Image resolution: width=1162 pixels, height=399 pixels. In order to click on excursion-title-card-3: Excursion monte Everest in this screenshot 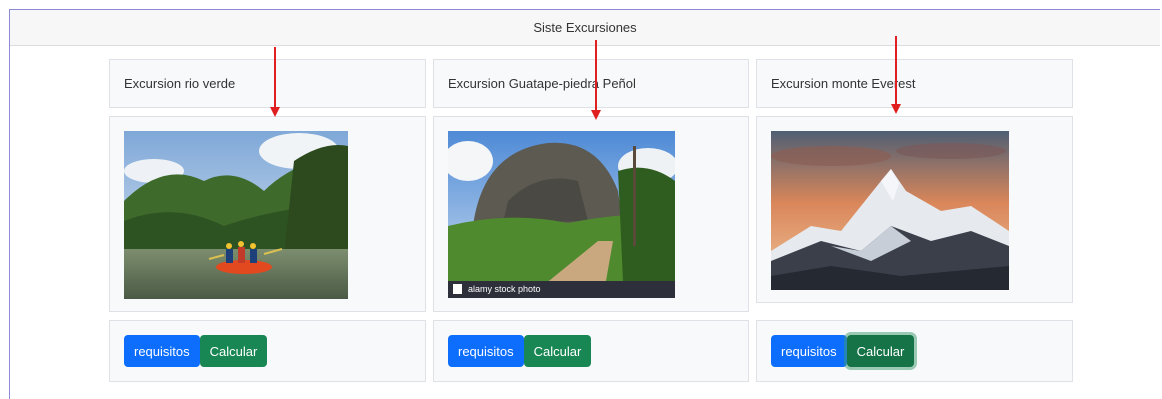, I will do `click(914, 83)`.